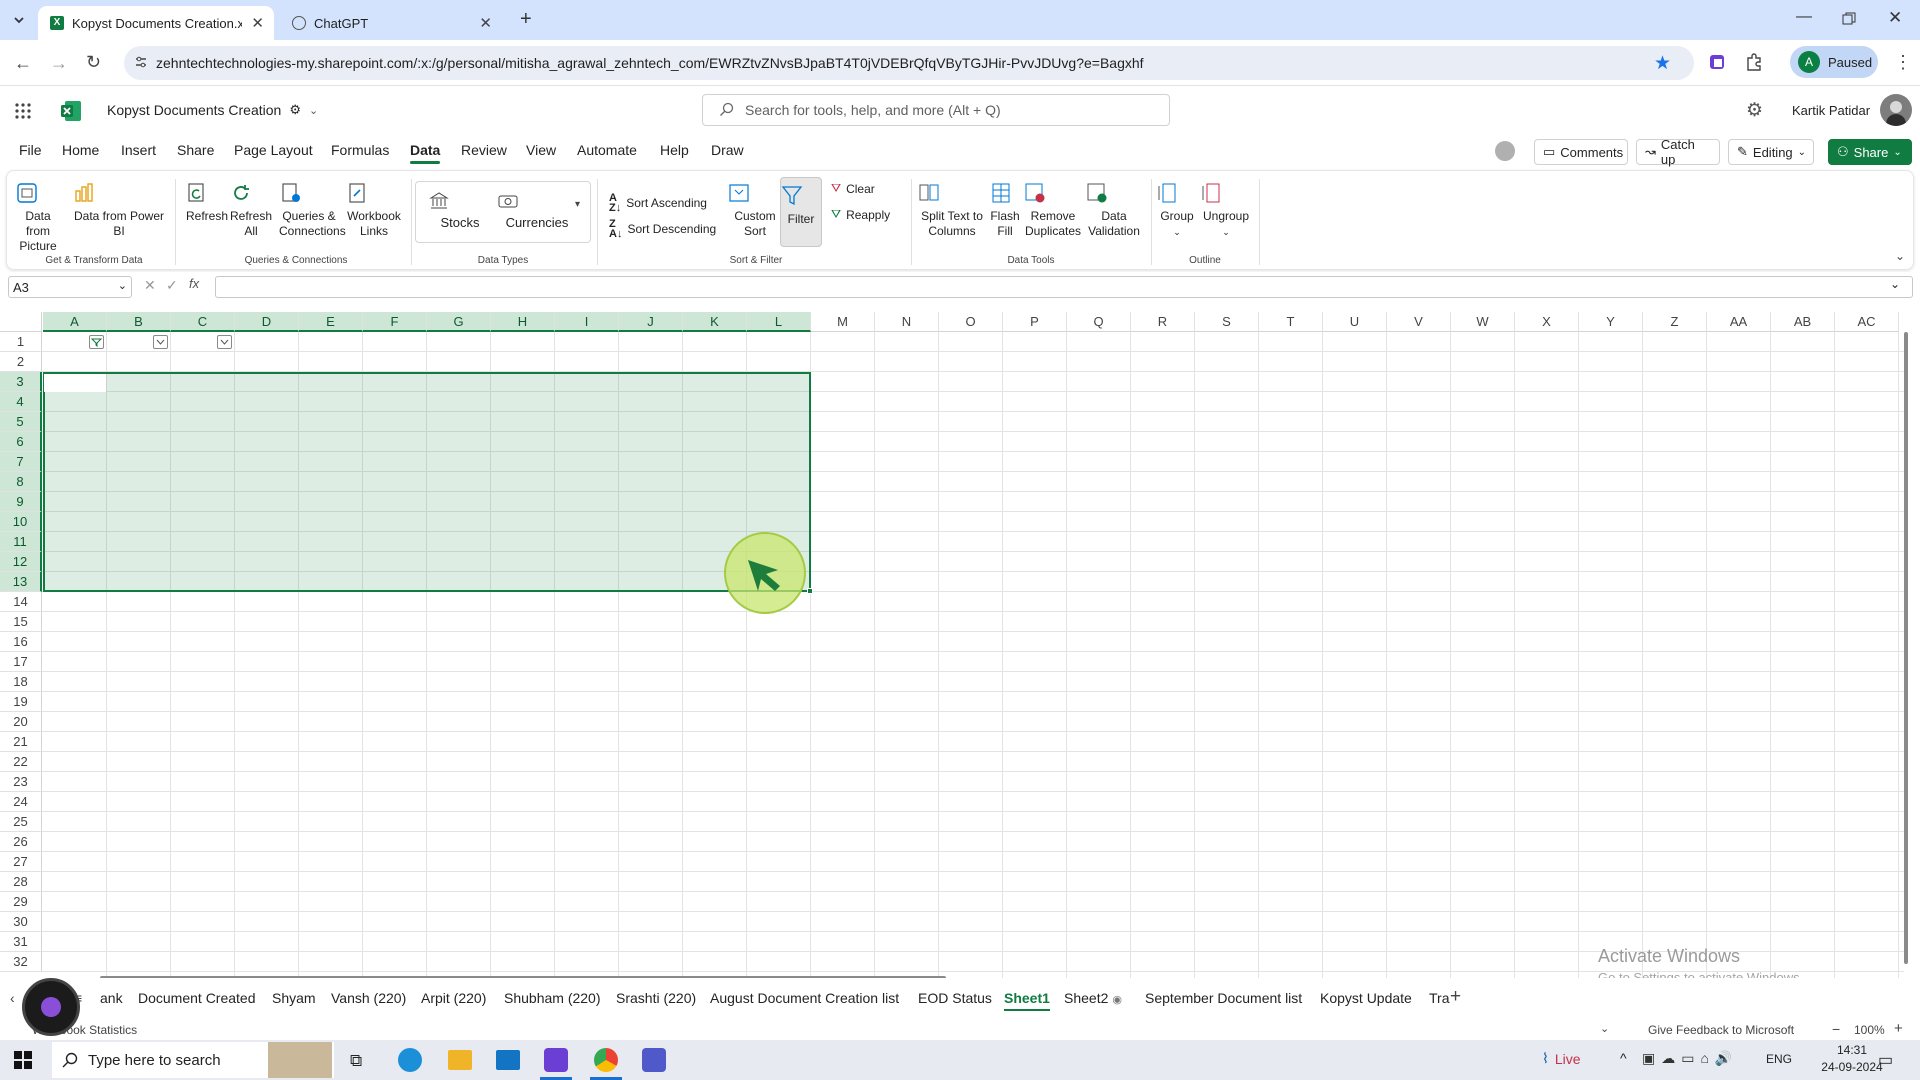 Image resolution: width=1920 pixels, height=1080 pixels. I want to click on row-header-16: 16, so click(21, 642).